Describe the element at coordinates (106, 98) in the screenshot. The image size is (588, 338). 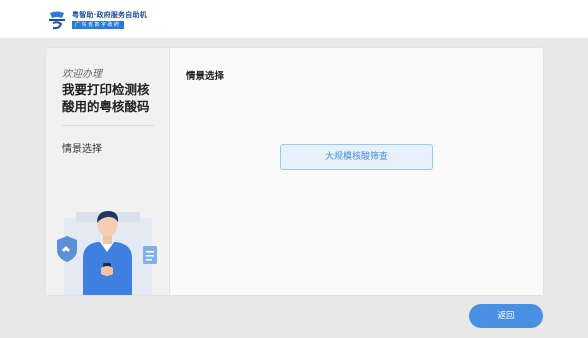
I see `task-title: 我要打印检测核酸用的粤核酸码` at that location.